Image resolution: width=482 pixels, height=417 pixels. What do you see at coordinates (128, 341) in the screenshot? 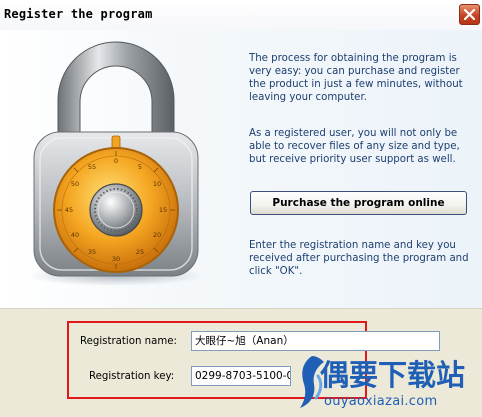
I see `registration-name-label: Registration name:` at bounding box center [128, 341].